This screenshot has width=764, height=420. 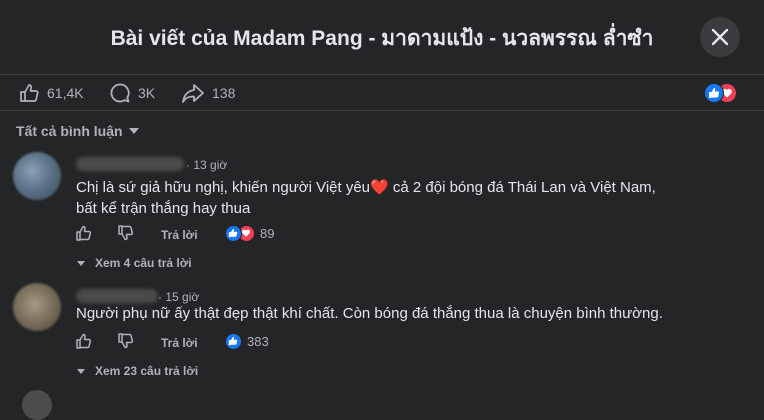 I want to click on post-stats-bar: 61,4K 3K 138, so click(x=382, y=92).